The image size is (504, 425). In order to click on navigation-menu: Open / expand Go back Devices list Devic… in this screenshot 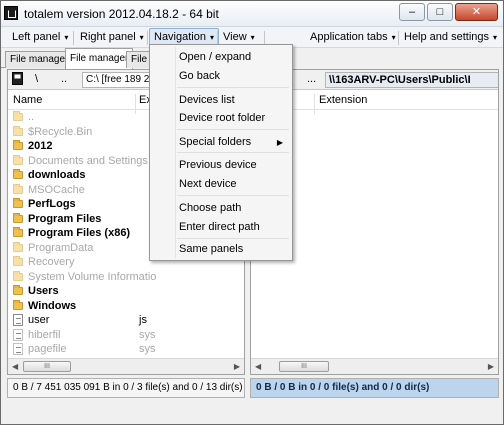, I will do `click(221, 152)`.